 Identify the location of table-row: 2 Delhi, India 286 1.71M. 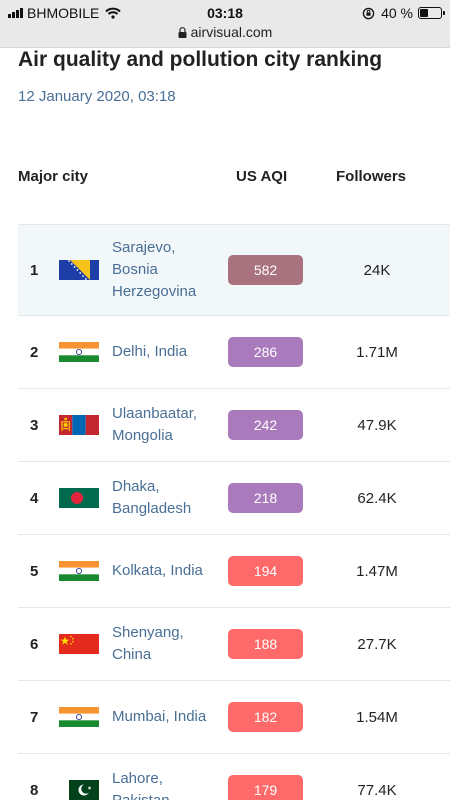
(234, 351).